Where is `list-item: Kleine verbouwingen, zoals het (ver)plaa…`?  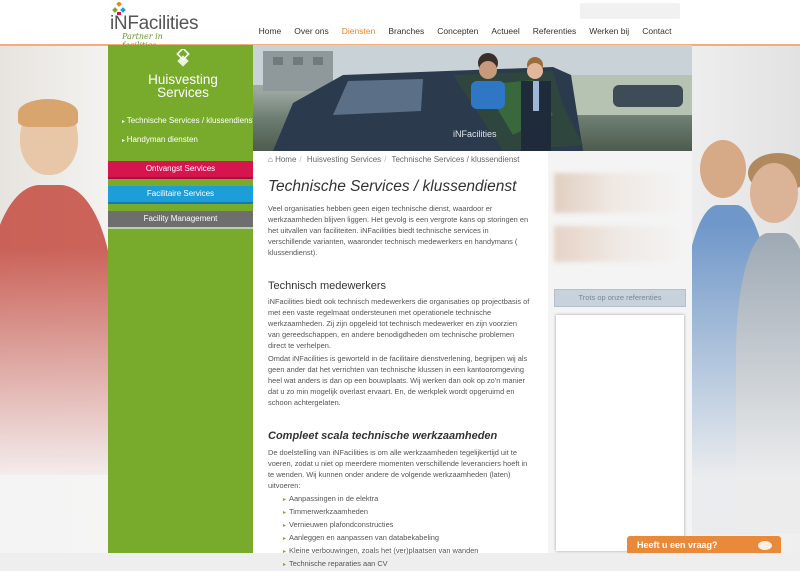
list-item: Kleine verbouwingen, zoals het (ver)plaa… is located at coordinates (380, 551).